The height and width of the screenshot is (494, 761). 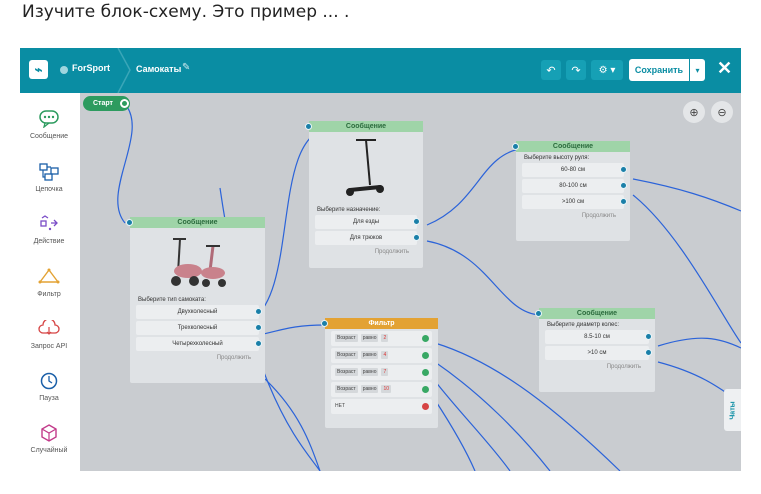 What do you see at coordinates (49, 294) in the screenshot?
I see `sidebar-item-label: Фильтр` at bounding box center [49, 294].